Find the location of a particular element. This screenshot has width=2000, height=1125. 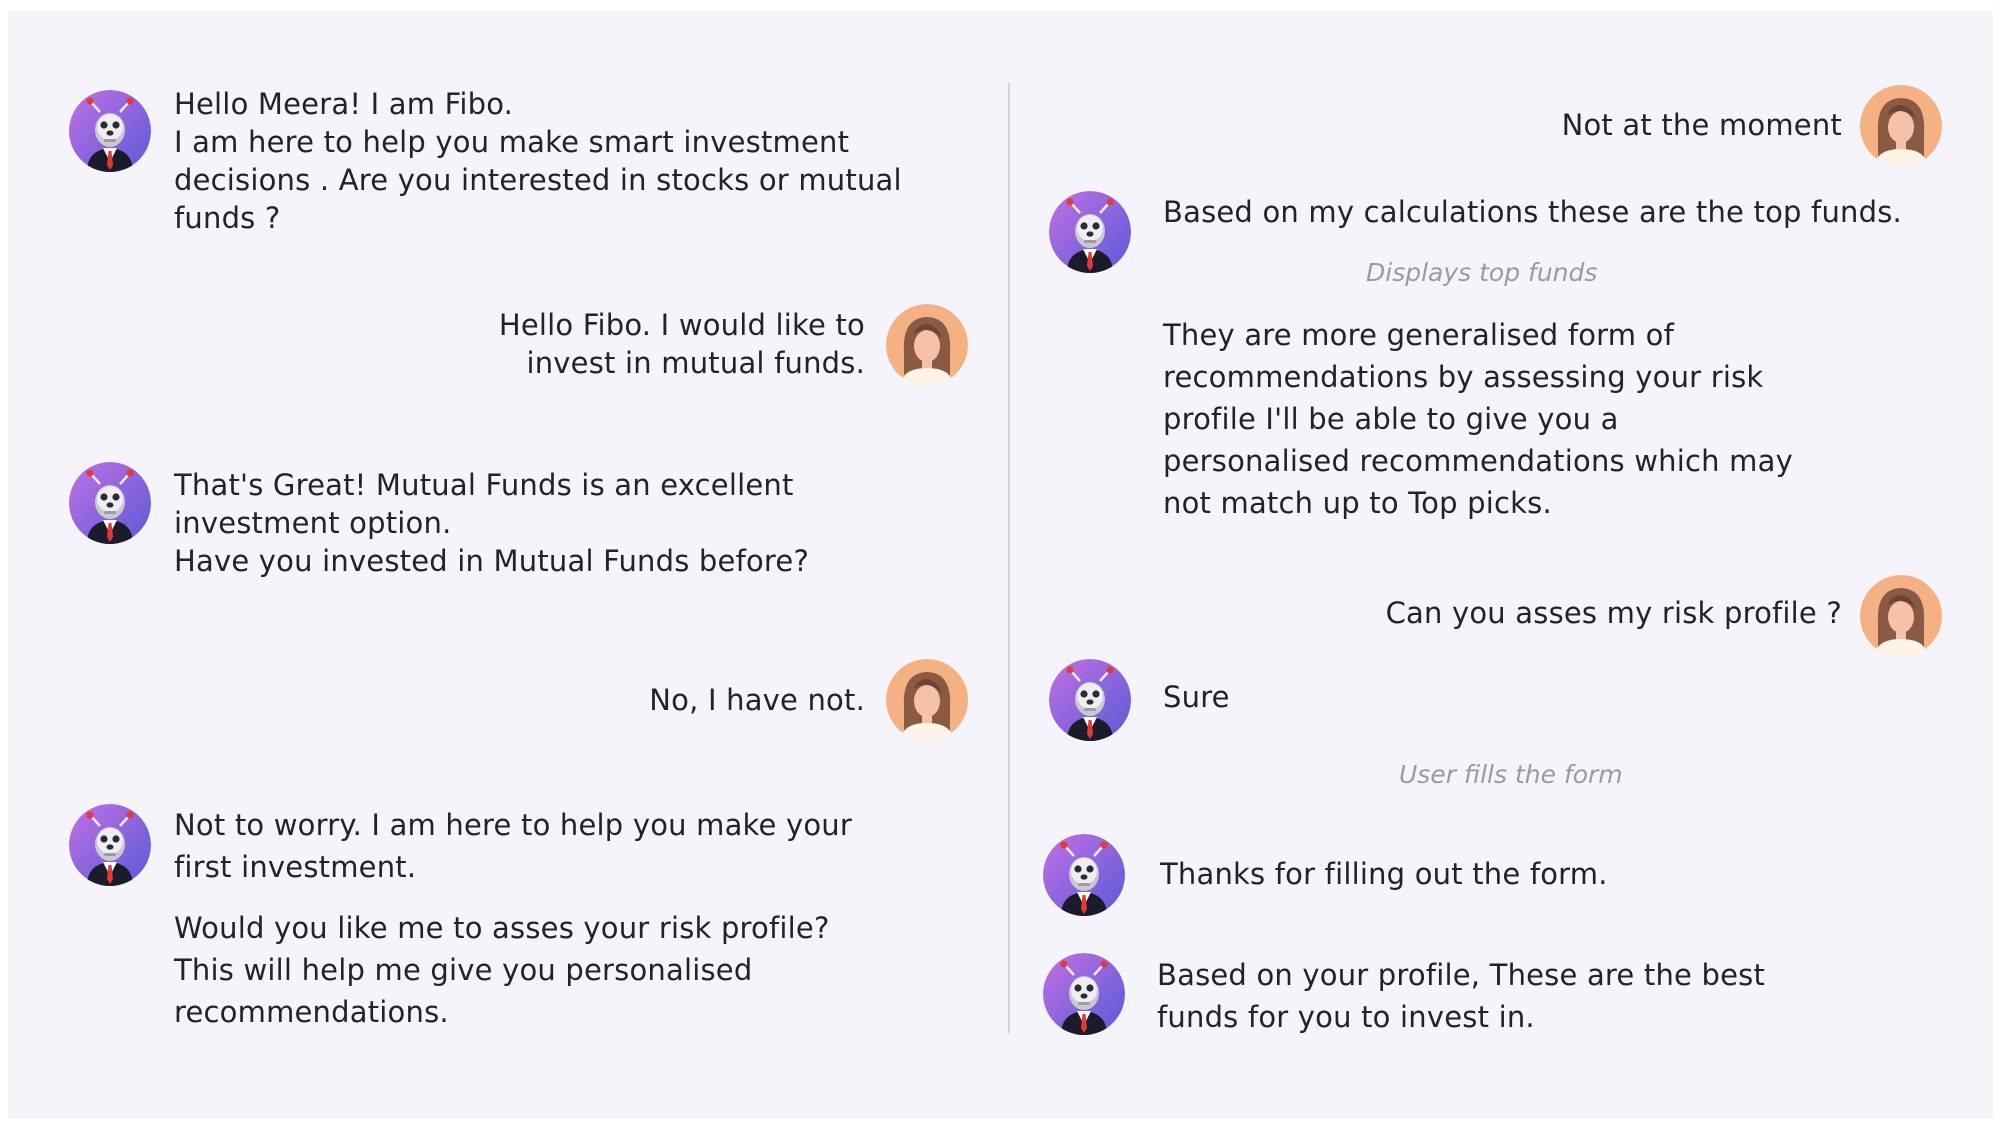

message-line: profile I'll be able to give you a is located at coordinates (1391, 419).